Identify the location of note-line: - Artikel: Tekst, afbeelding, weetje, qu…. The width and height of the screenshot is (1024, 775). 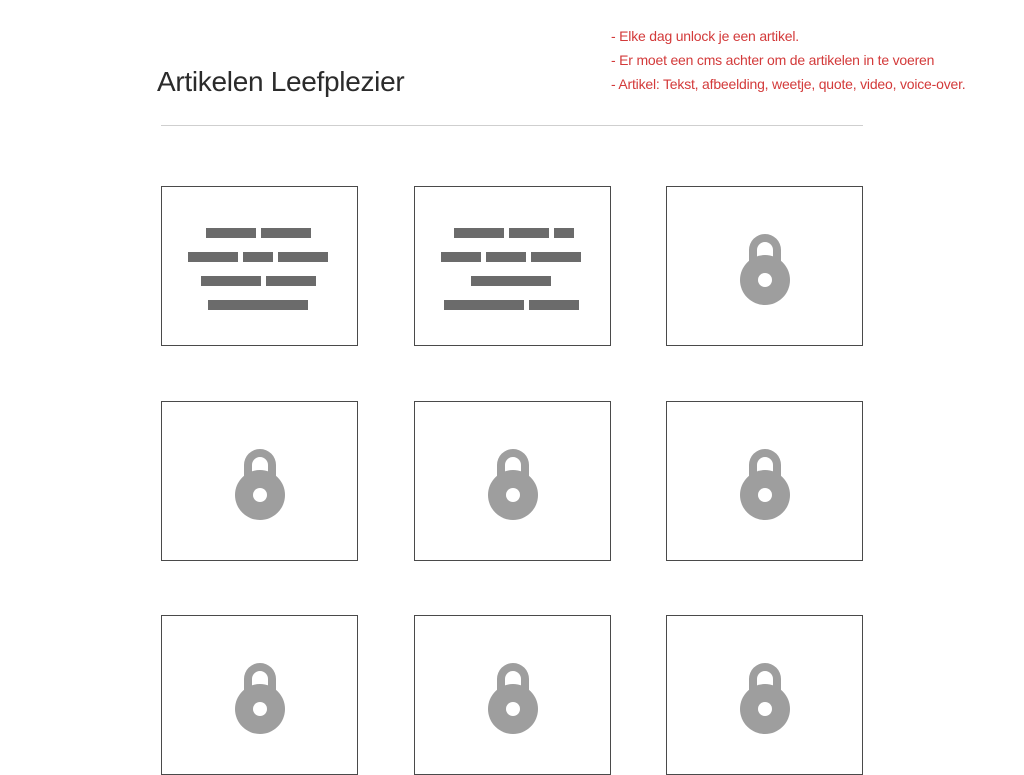
(788, 84).